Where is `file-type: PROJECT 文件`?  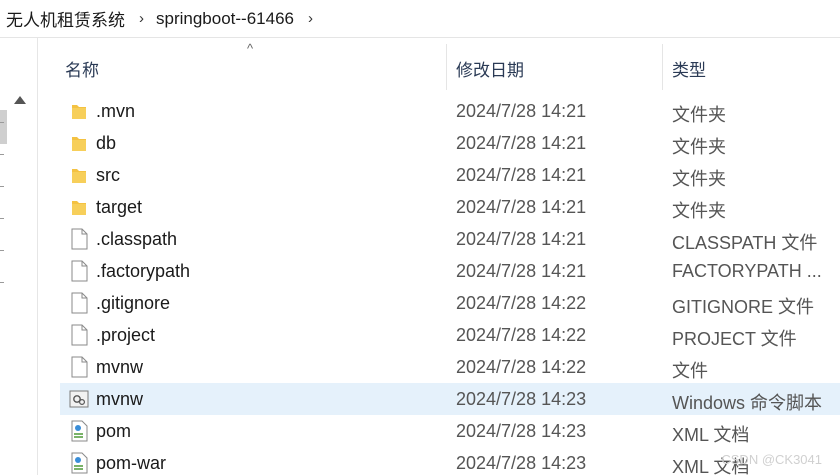 file-type: PROJECT 文件 is located at coordinates (734, 339).